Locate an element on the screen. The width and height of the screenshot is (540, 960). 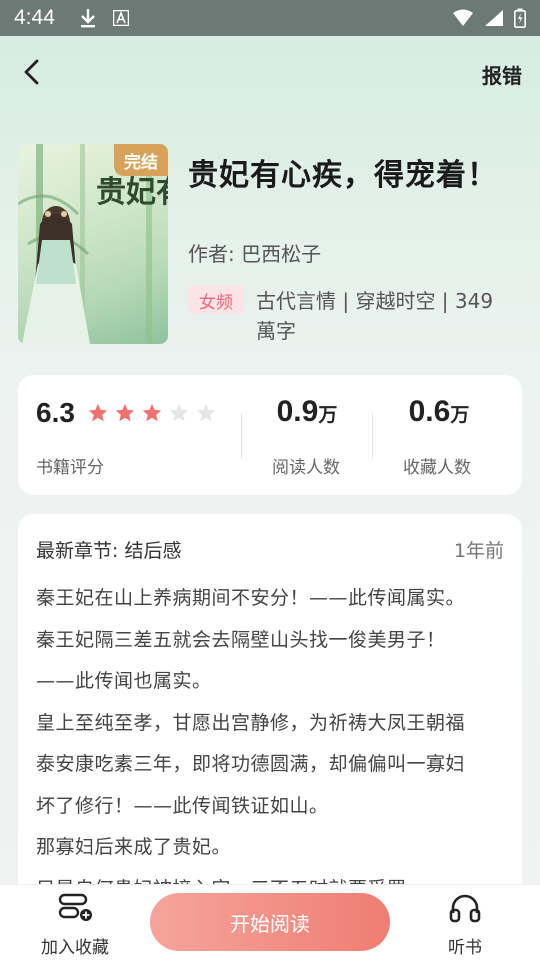
readers-label: 阅读人数 is located at coordinates (306, 468).